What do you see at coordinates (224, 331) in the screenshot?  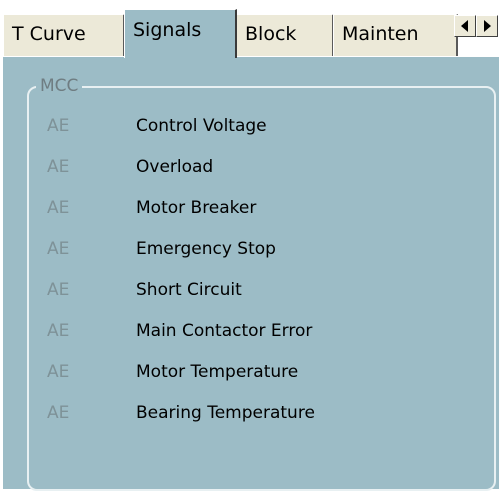 I see `signal-name: Main Contactor Error` at bounding box center [224, 331].